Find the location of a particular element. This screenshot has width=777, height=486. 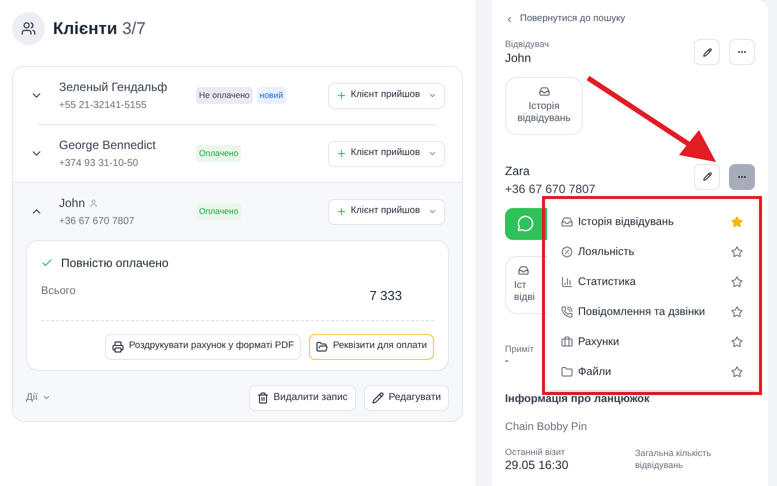

notes-value: - is located at coordinates (507, 361).